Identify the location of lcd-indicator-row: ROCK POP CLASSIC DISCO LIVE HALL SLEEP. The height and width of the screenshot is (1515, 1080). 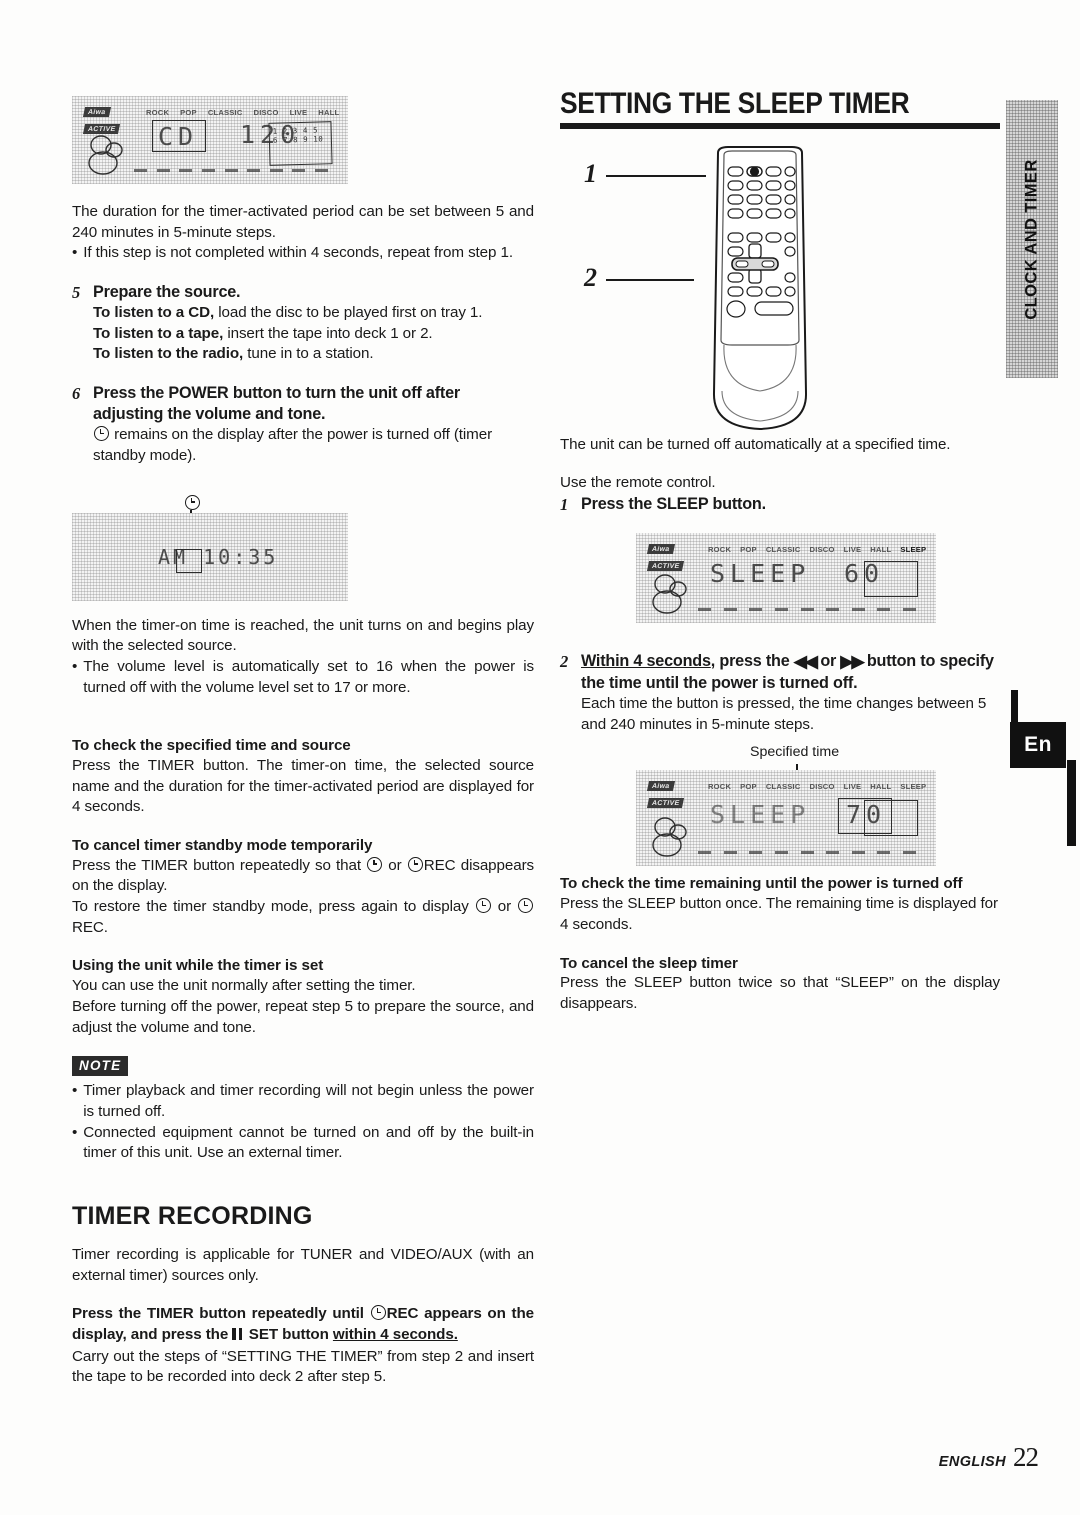
(818, 786).